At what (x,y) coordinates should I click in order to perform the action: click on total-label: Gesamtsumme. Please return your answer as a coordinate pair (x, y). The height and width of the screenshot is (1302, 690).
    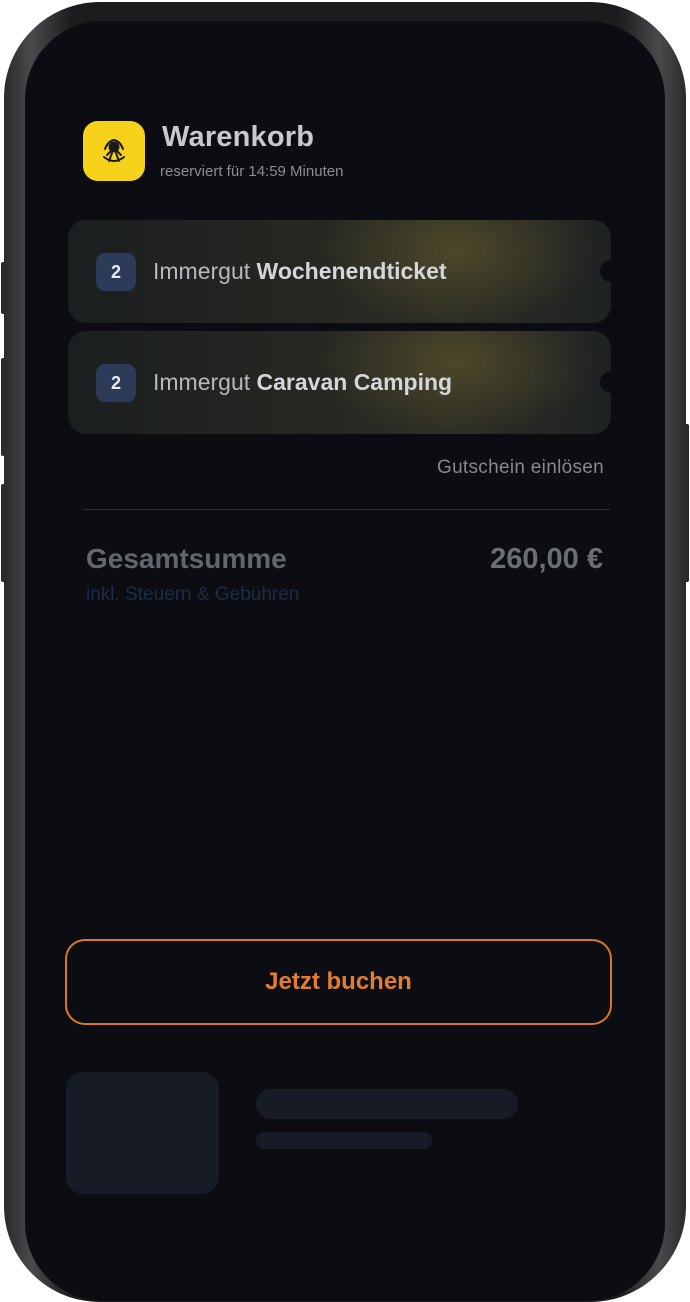
    Looking at the image, I should click on (186, 558).